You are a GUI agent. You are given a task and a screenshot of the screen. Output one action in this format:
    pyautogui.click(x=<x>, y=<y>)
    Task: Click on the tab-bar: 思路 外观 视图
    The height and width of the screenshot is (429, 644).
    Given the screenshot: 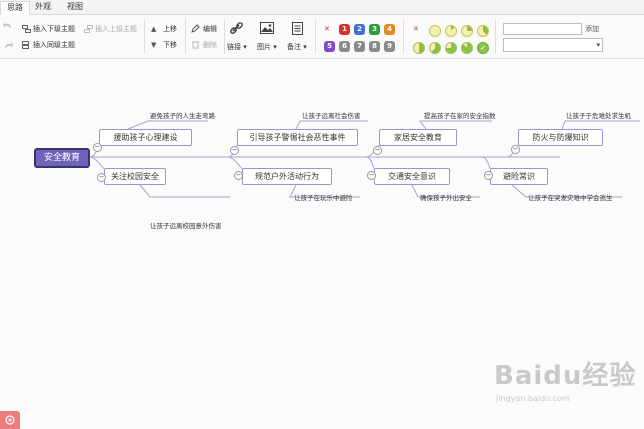 What is the action you would take?
    pyautogui.click(x=322, y=8)
    